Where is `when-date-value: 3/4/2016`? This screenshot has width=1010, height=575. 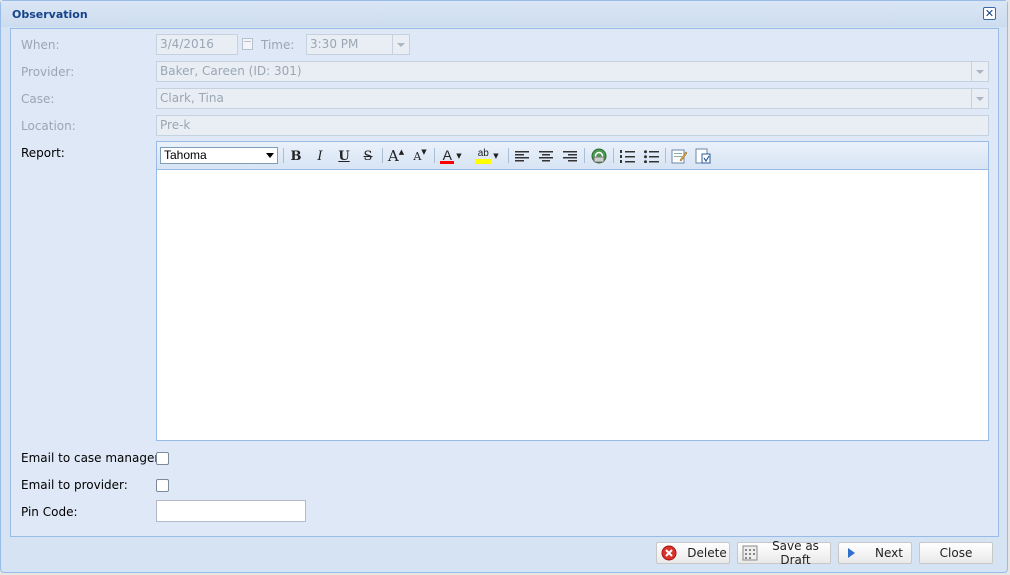
when-date-value: 3/4/2016 is located at coordinates (187, 44).